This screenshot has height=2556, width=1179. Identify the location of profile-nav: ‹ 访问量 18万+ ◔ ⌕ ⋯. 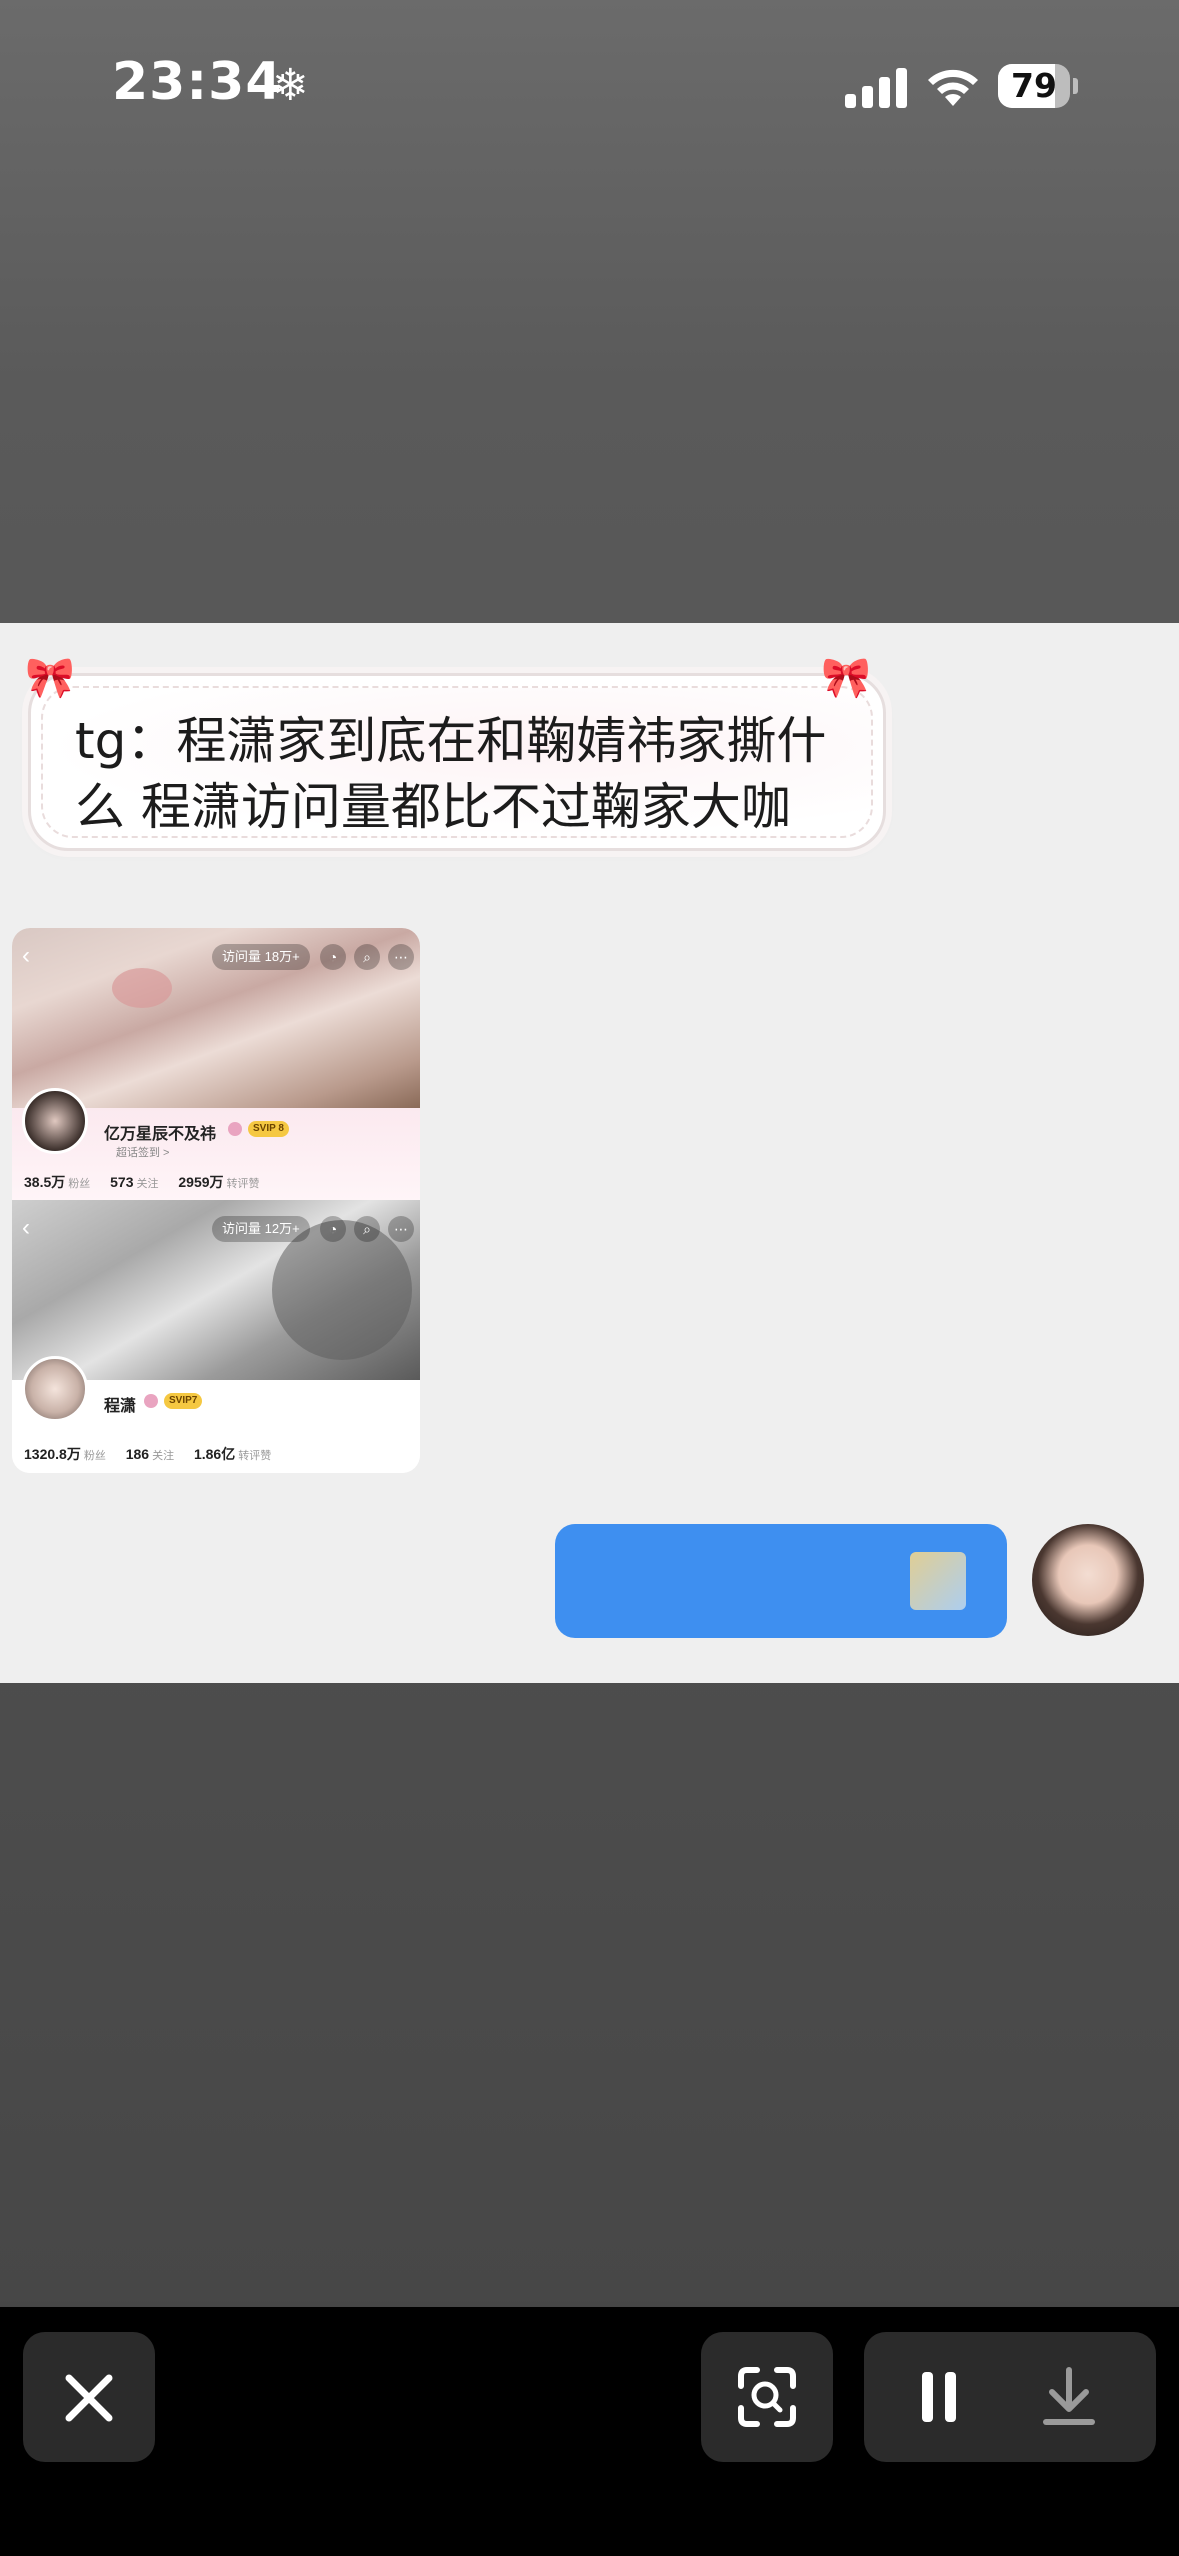
(216, 957).